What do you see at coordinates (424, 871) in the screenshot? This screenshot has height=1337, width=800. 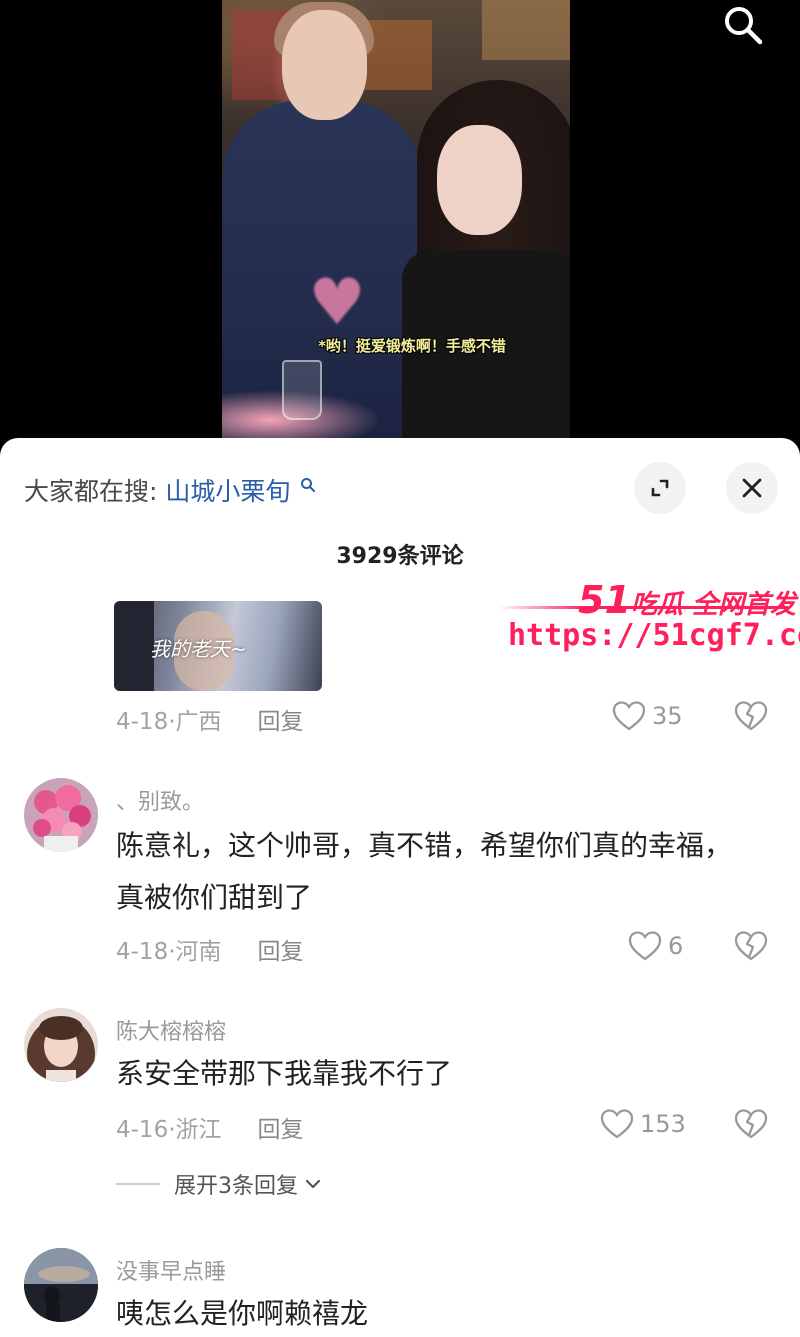 I see `comment-text: 陈意礼，这个帅哥，真不错，希望你们真的幸福，真被你们甜到了` at bounding box center [424, 871].